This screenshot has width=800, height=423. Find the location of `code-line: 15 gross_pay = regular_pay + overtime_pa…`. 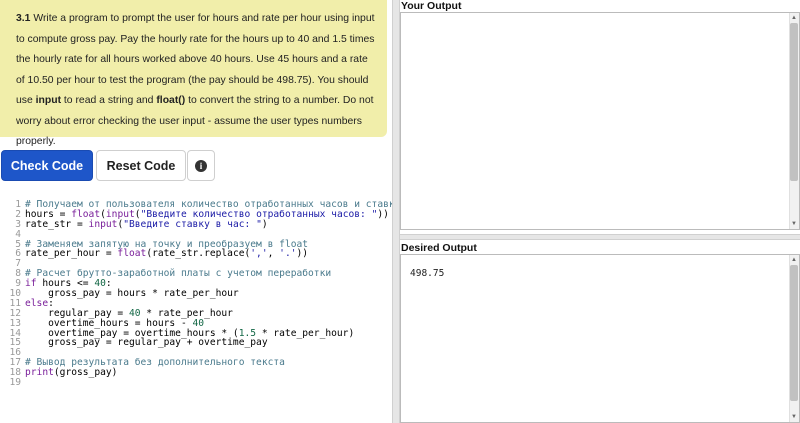

code-line: 15 gross_pay = regular_pay + overtime_pa… is located at coordinates (196, 343).